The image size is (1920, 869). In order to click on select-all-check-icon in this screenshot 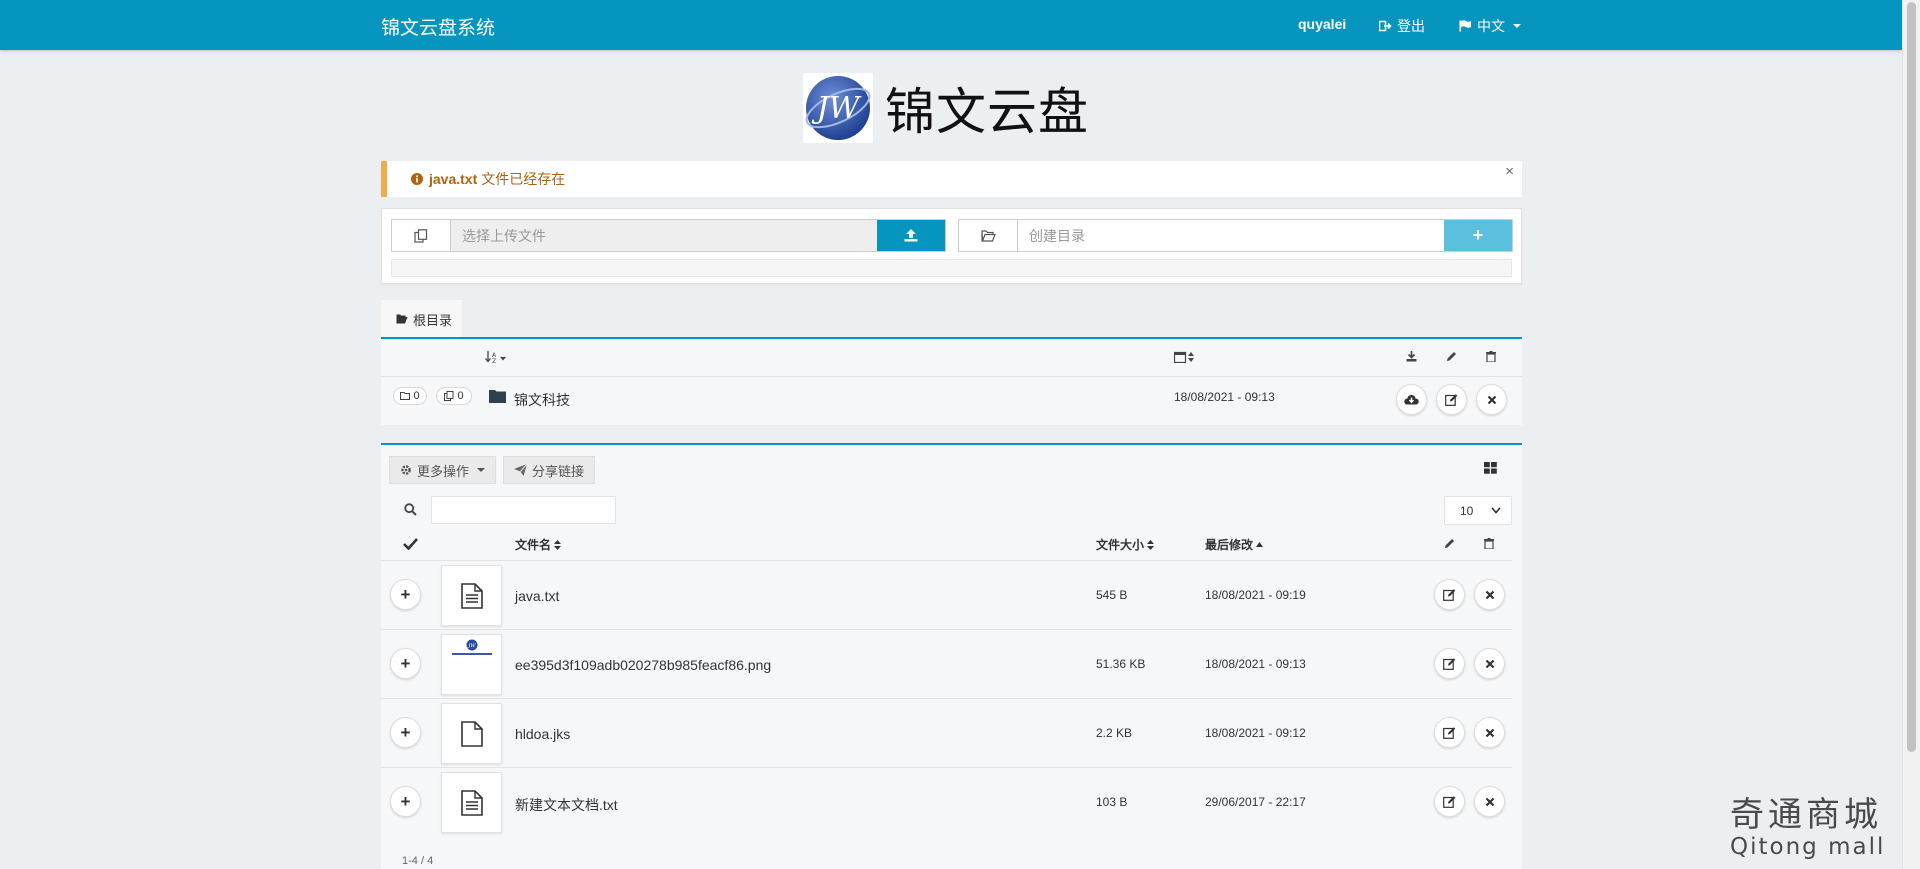, I will do `click(410, 545)`.